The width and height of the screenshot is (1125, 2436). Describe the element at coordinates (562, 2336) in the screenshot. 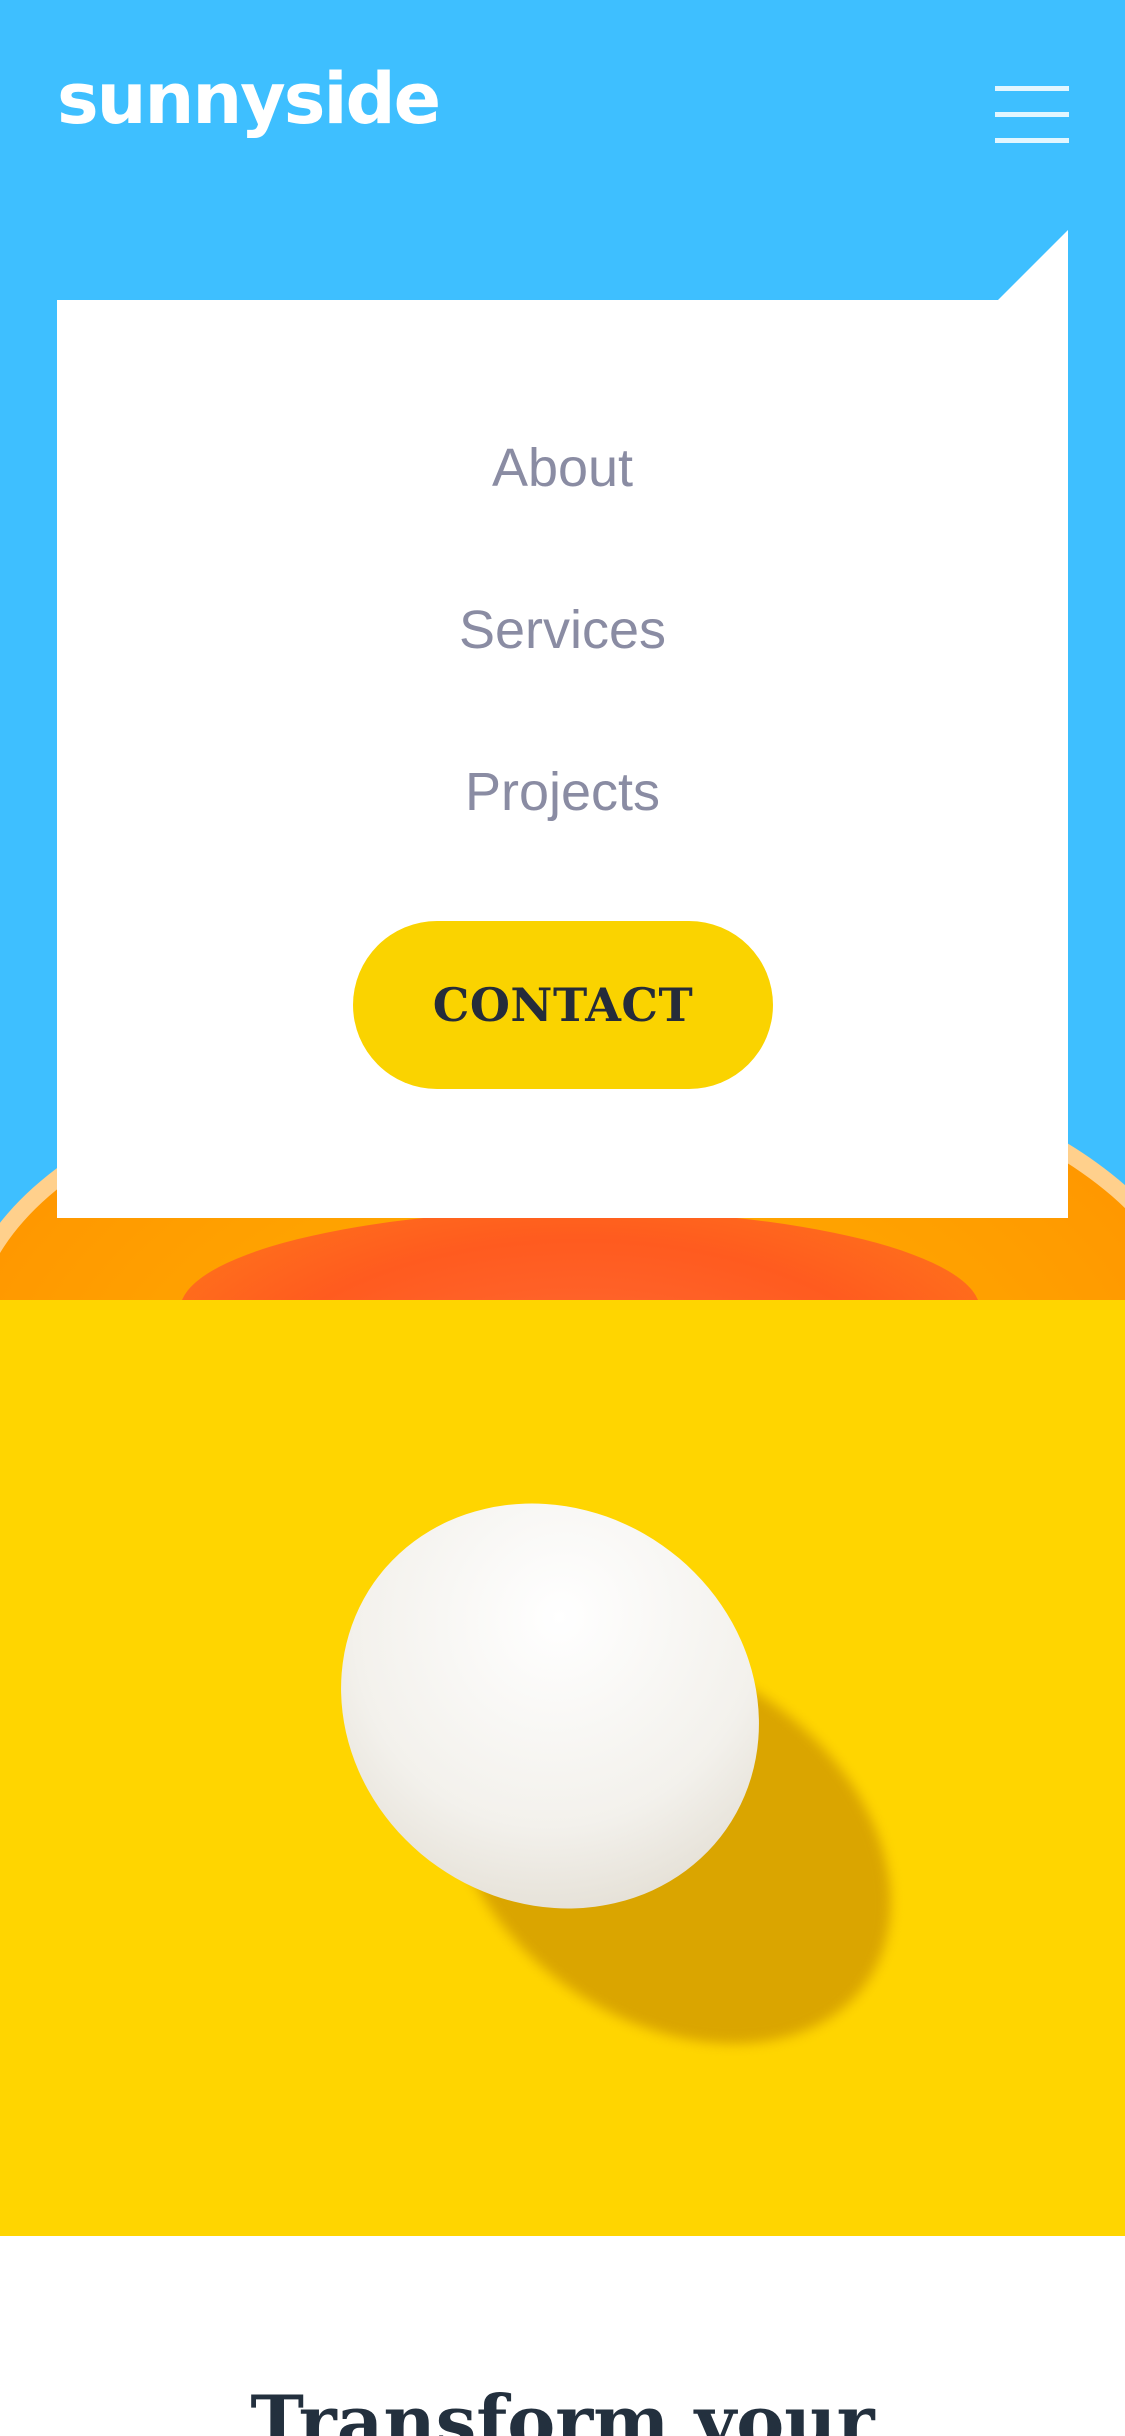

I see `content-section: Transform your` at that location.